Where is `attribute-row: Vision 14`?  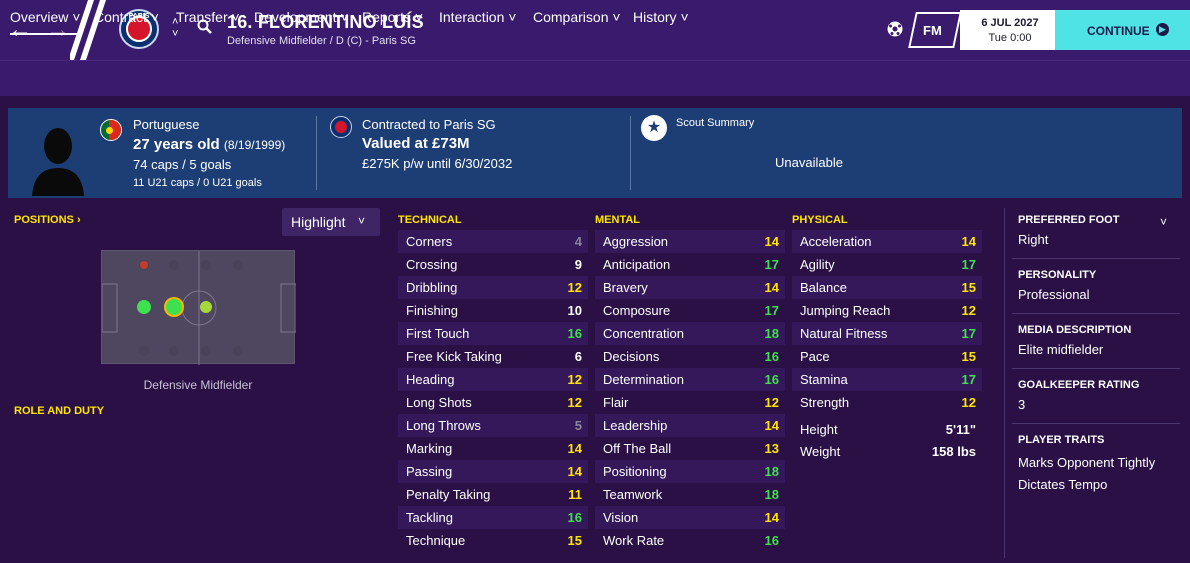 attribute-row: Vision 14 is located at coordinates (690, 517).